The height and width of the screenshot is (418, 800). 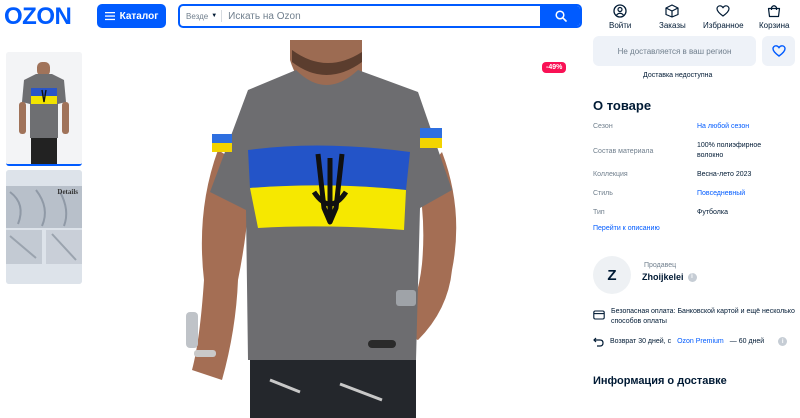 What do you see at coordinates (700, 341) in the screenshot?
I see `ozon-premium-link: Ozon Premium` at bounding box center [700, 341].